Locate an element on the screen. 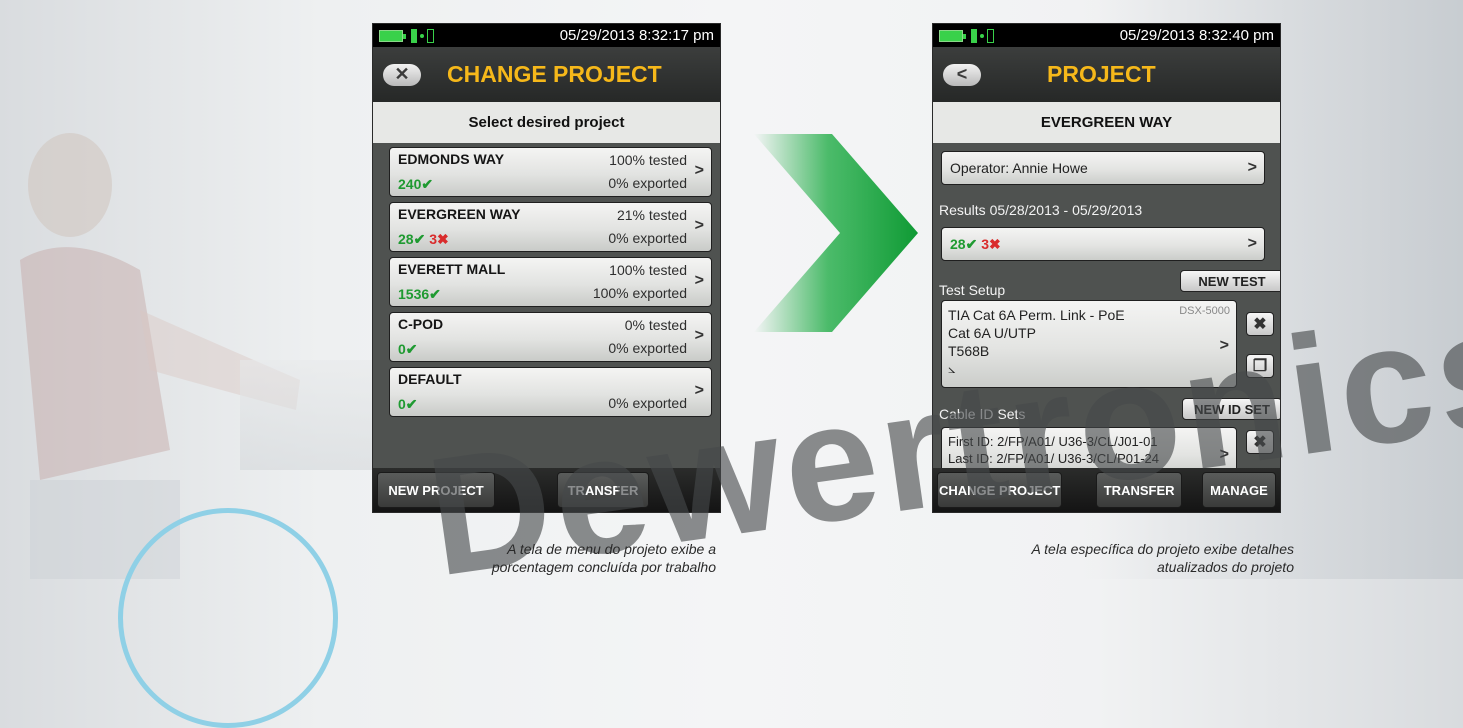 The image size is (1463, 728). results-label: Results 05/28/2013 - 05/29/2013 is located at coordinates (1041, 210).